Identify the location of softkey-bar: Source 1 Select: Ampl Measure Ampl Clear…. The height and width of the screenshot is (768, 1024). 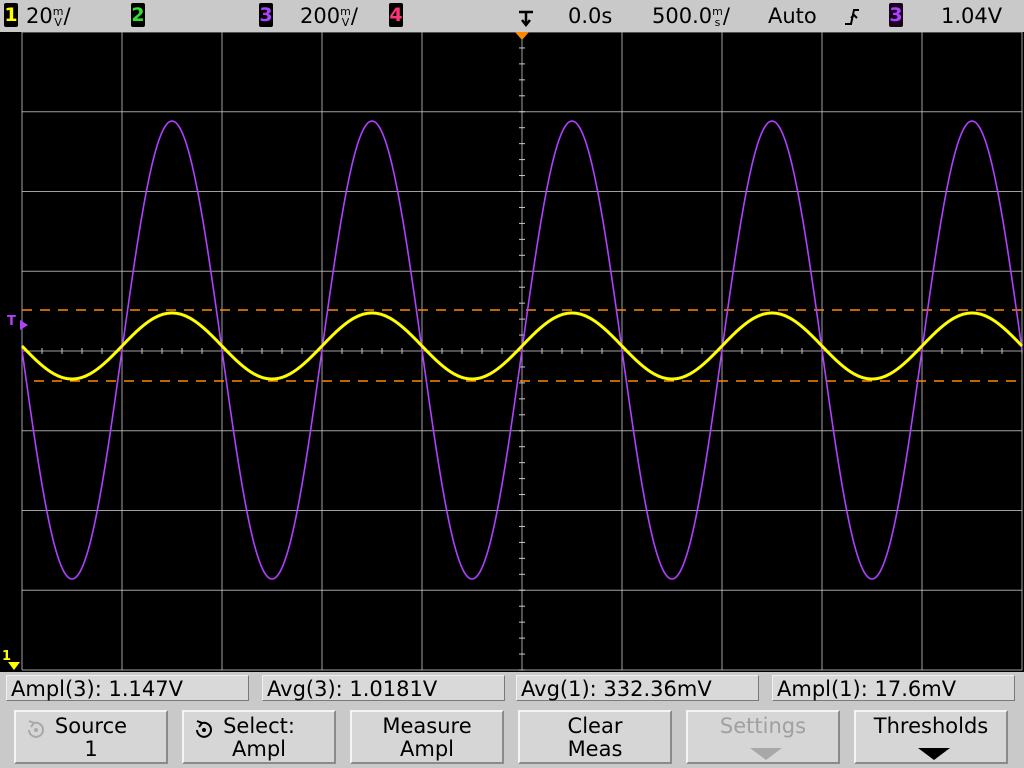
(512, 737).